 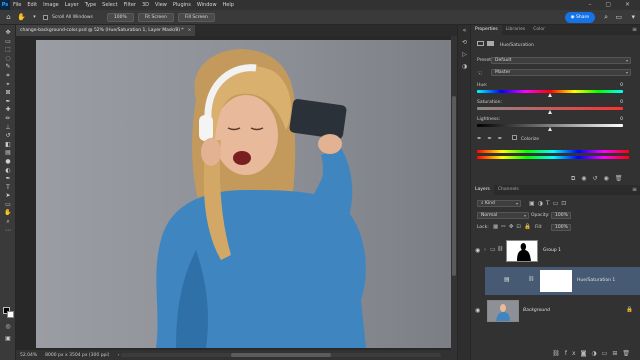 I want to click on opacity-field: 100%, so click(x=561, y=215).